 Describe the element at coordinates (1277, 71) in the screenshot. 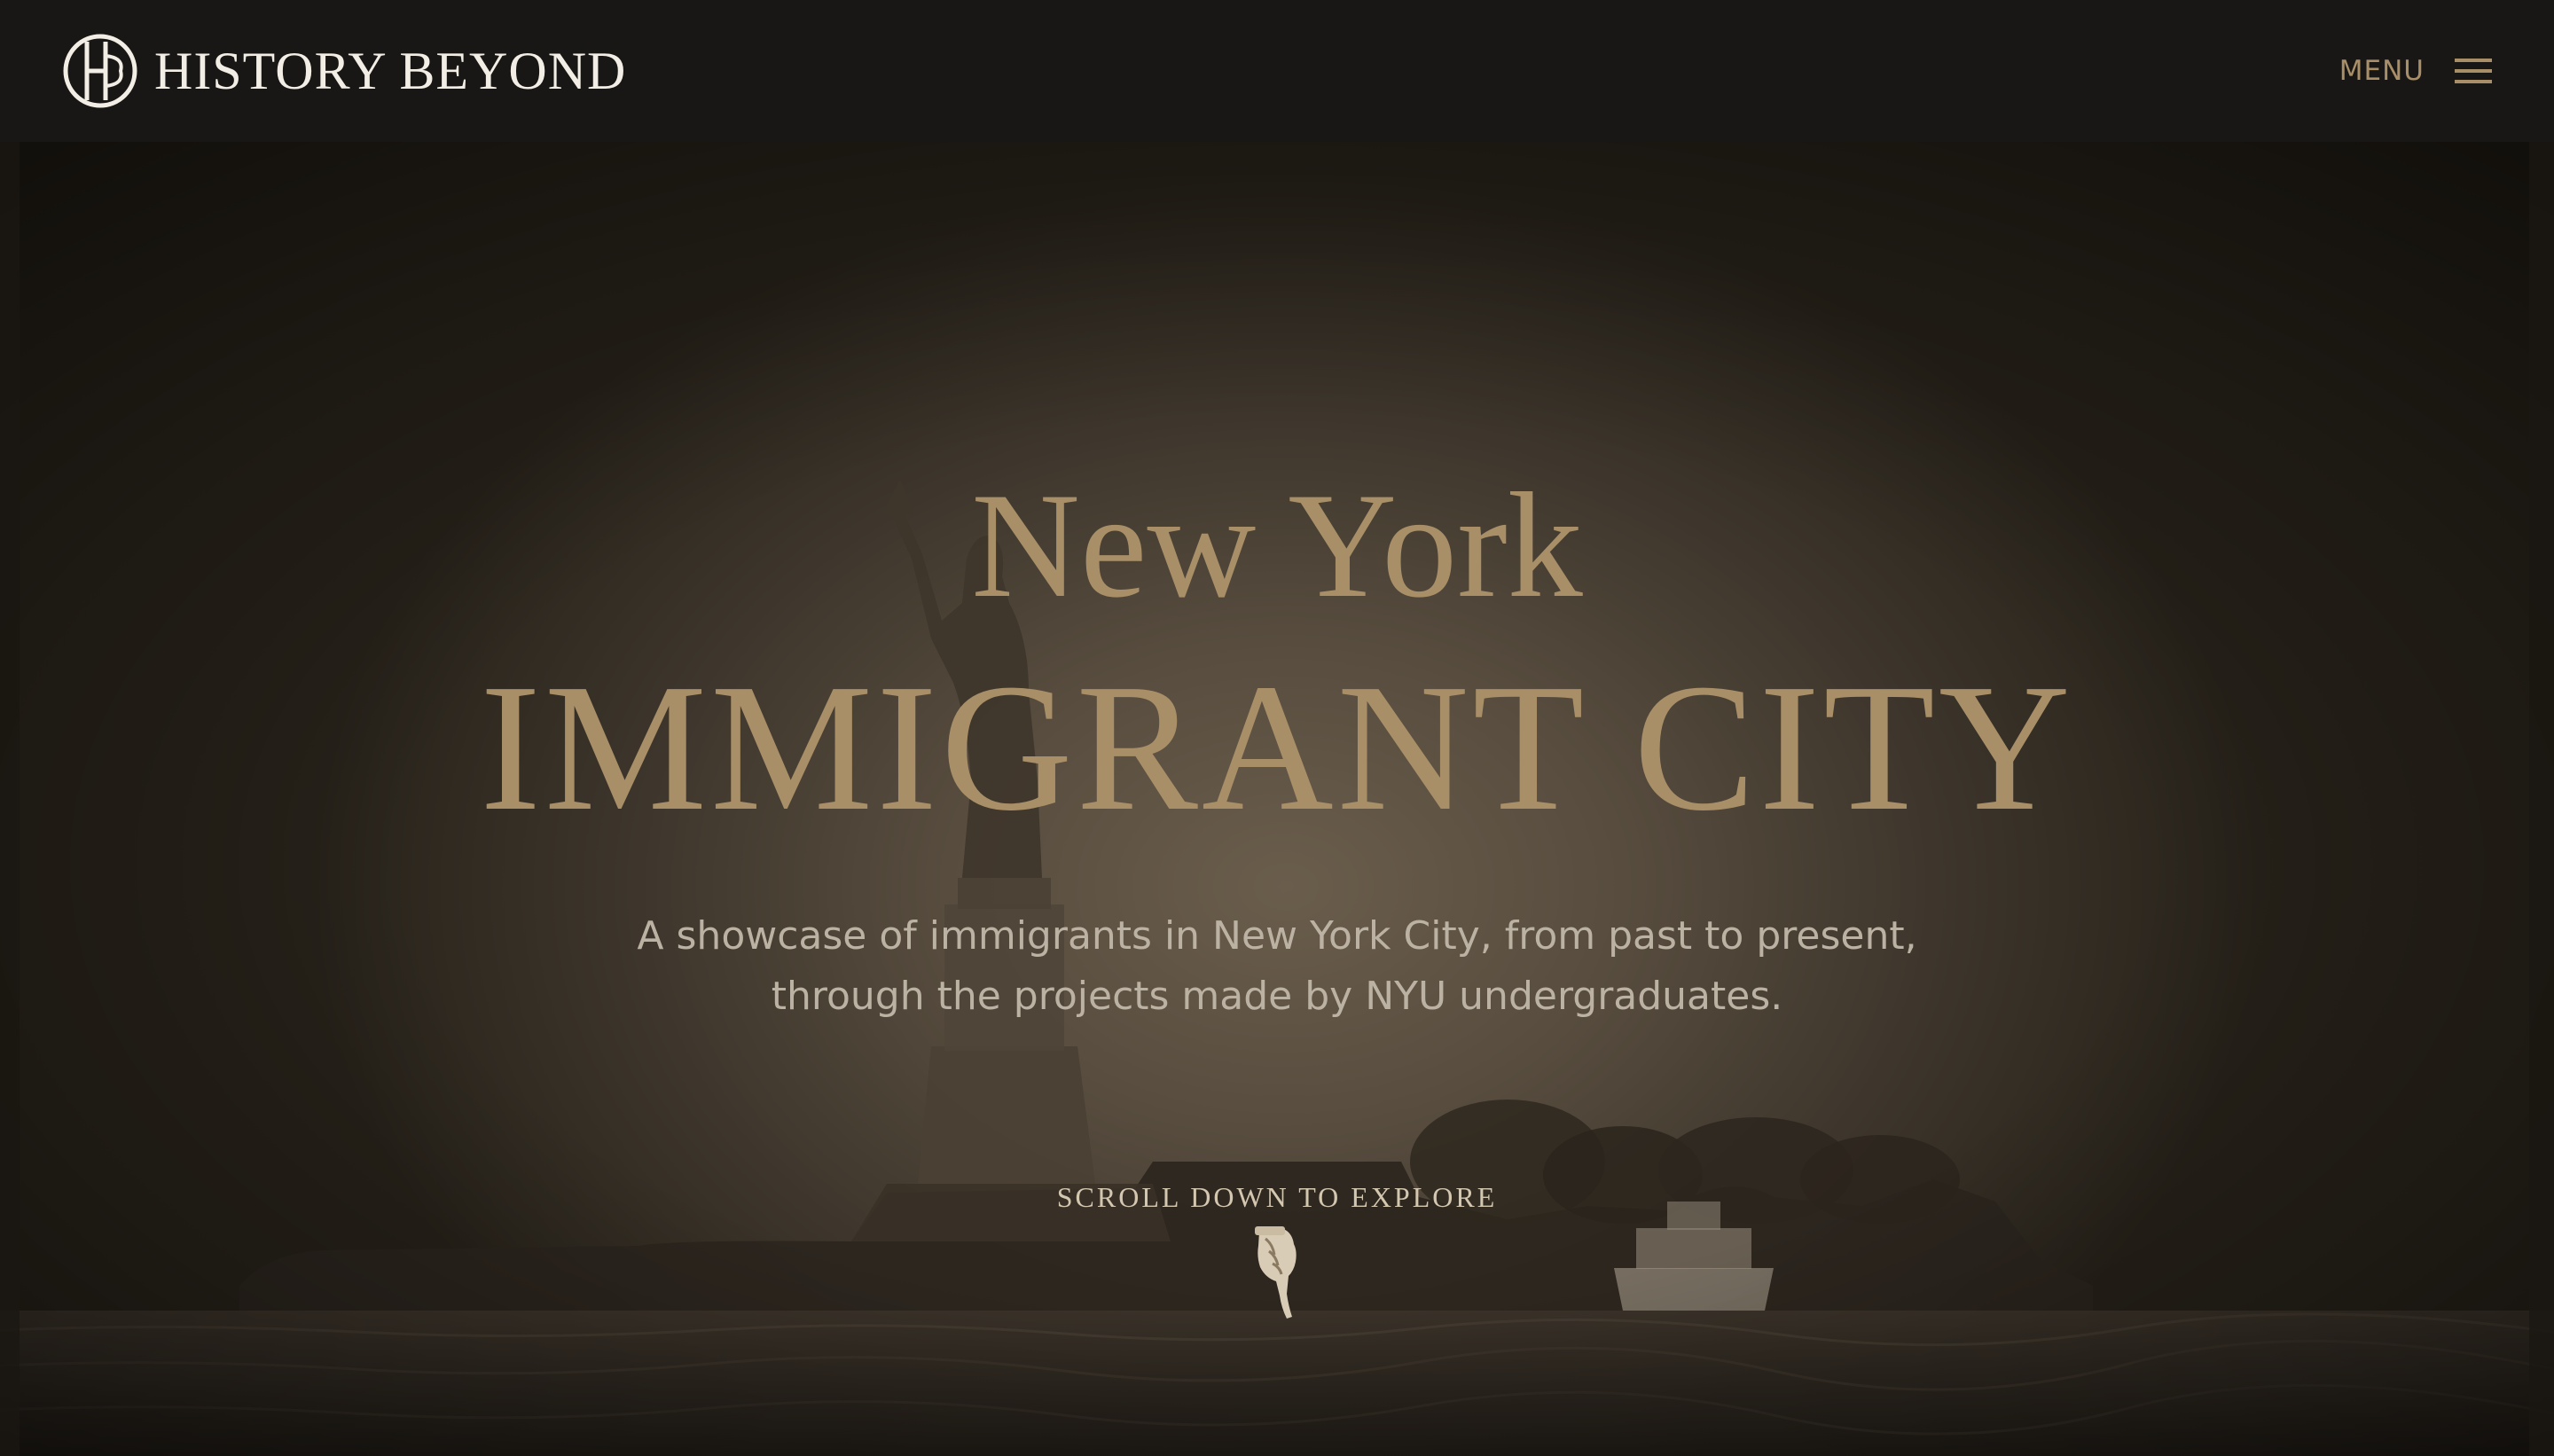

I see `site-header: HISTORY BEYOND MENU` at that location.